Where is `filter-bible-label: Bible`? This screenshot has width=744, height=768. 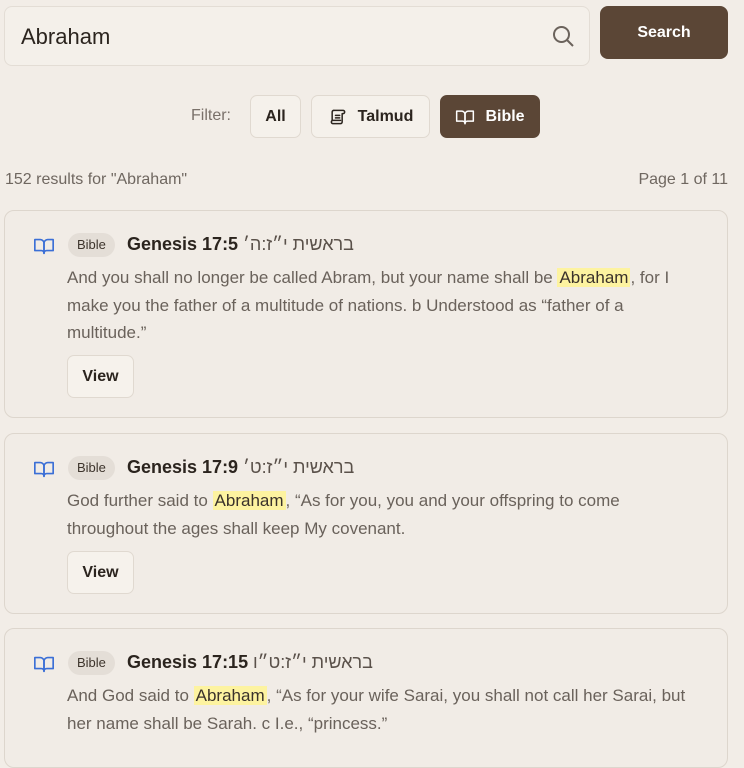 filter-bible-label: Bible is located at coordinates (505, 116).